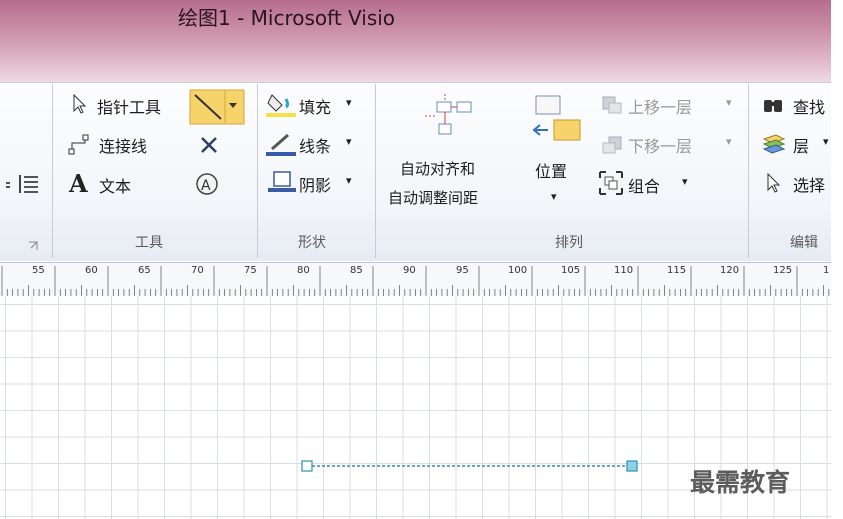 This screenshot has width=843, height=519. I want to click on auto-align-icon, so click(451, 120).